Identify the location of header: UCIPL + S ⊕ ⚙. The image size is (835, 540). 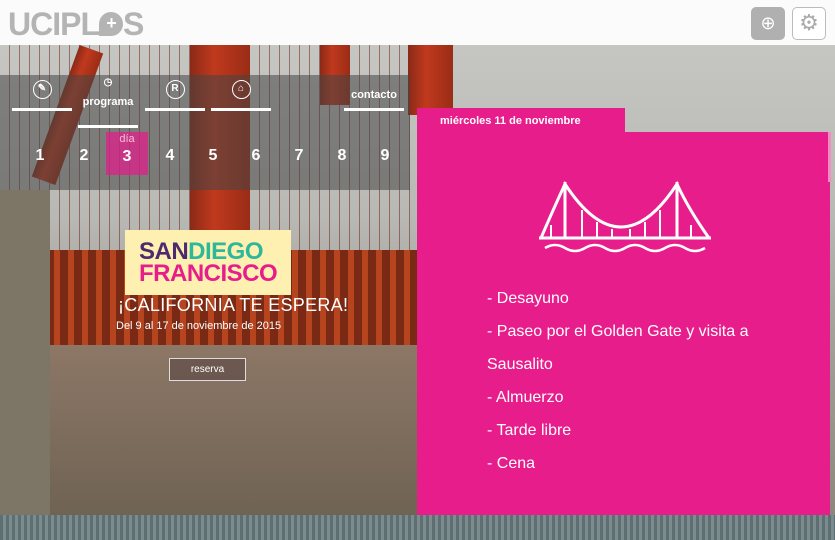
(417, 22).